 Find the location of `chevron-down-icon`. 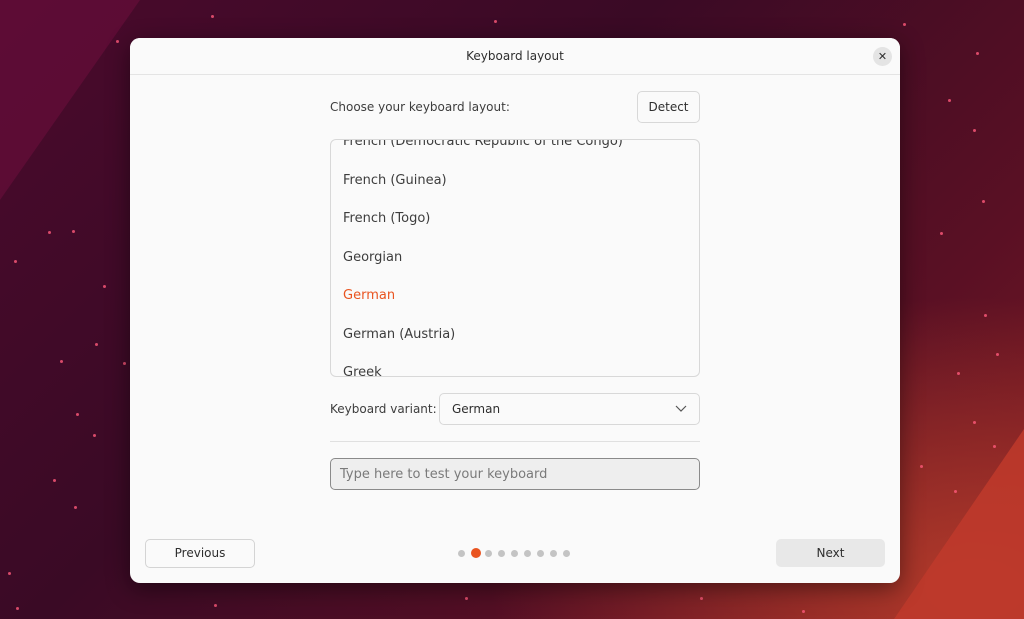

chevron-down-icon is located at coordinates (681, 408).